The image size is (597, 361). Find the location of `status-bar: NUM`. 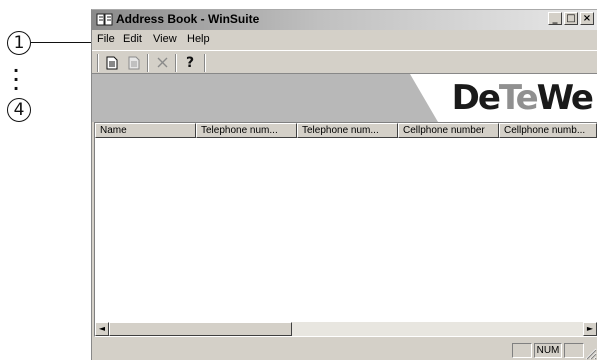

status-bar: NUM is located at coordinates (344, 350).